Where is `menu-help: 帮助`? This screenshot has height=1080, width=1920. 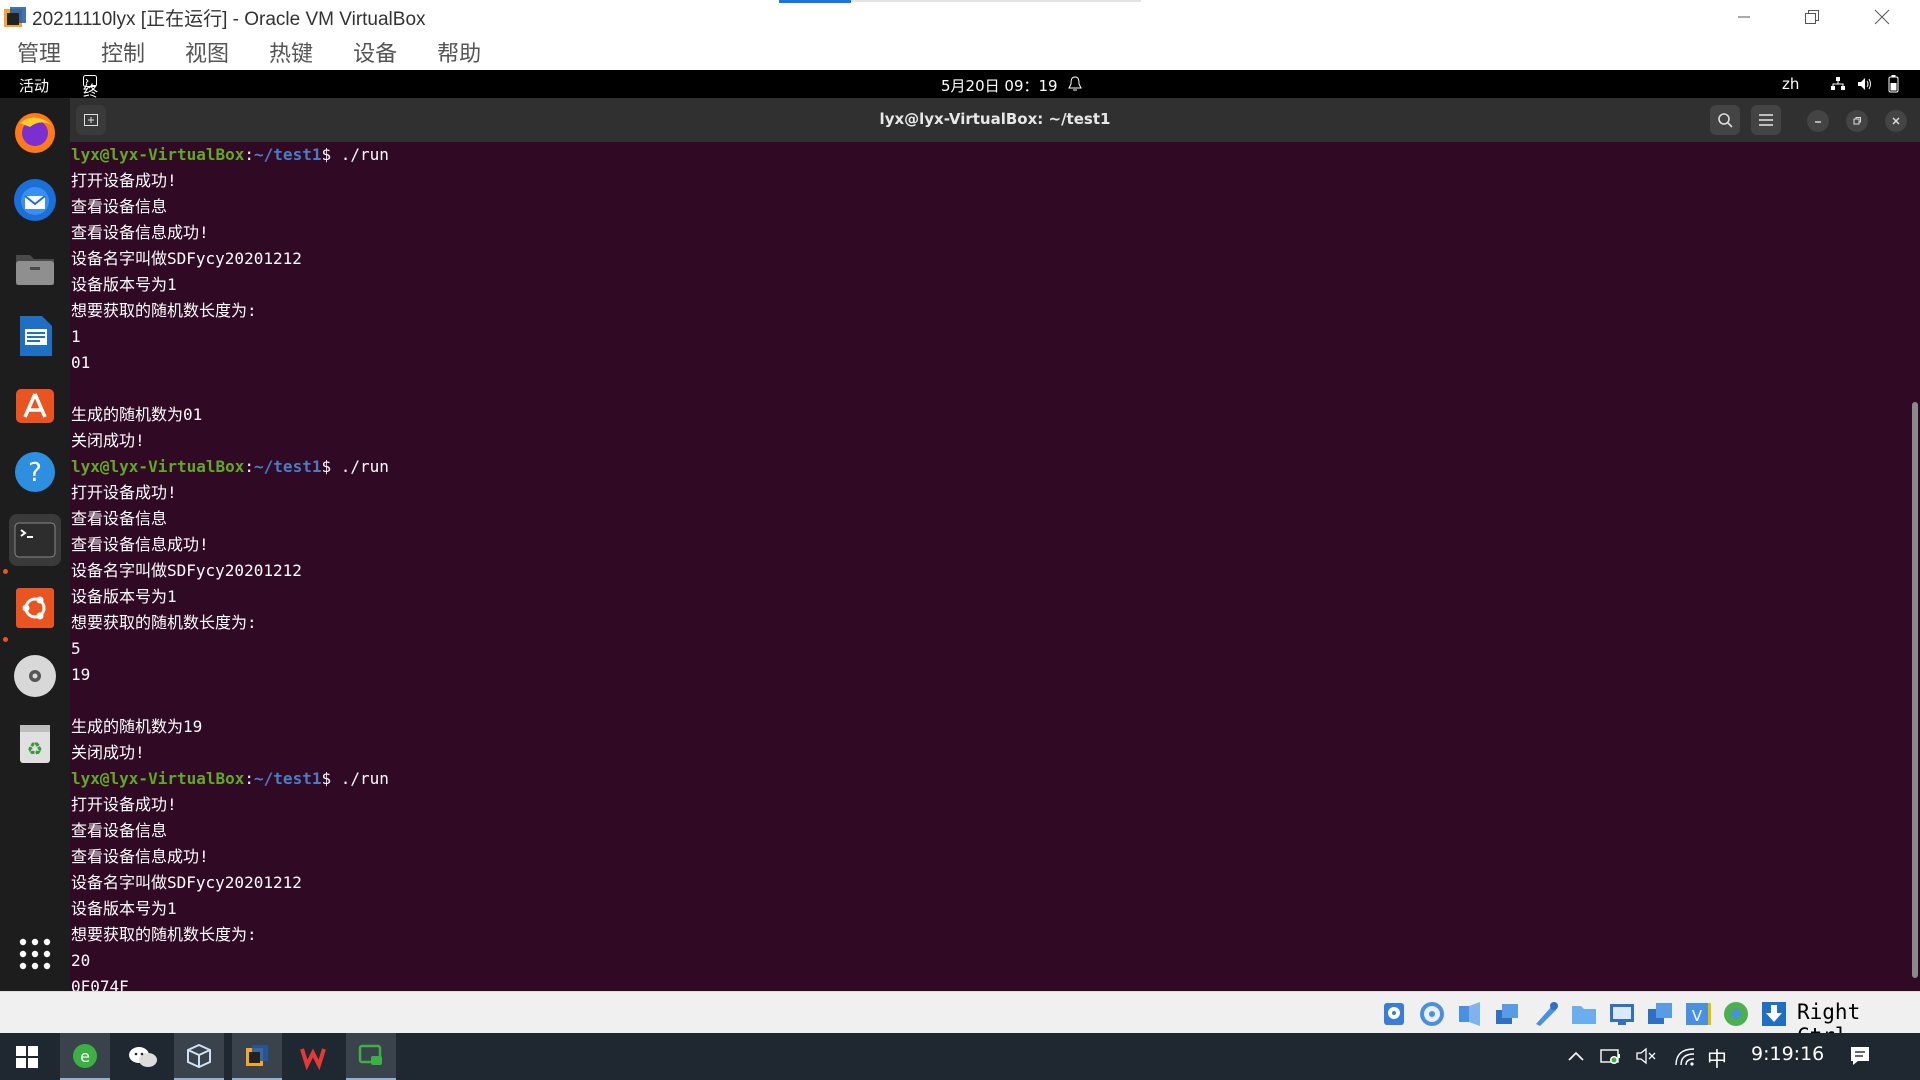
menu-help: 帮助 is located at coordinates (459, 52).